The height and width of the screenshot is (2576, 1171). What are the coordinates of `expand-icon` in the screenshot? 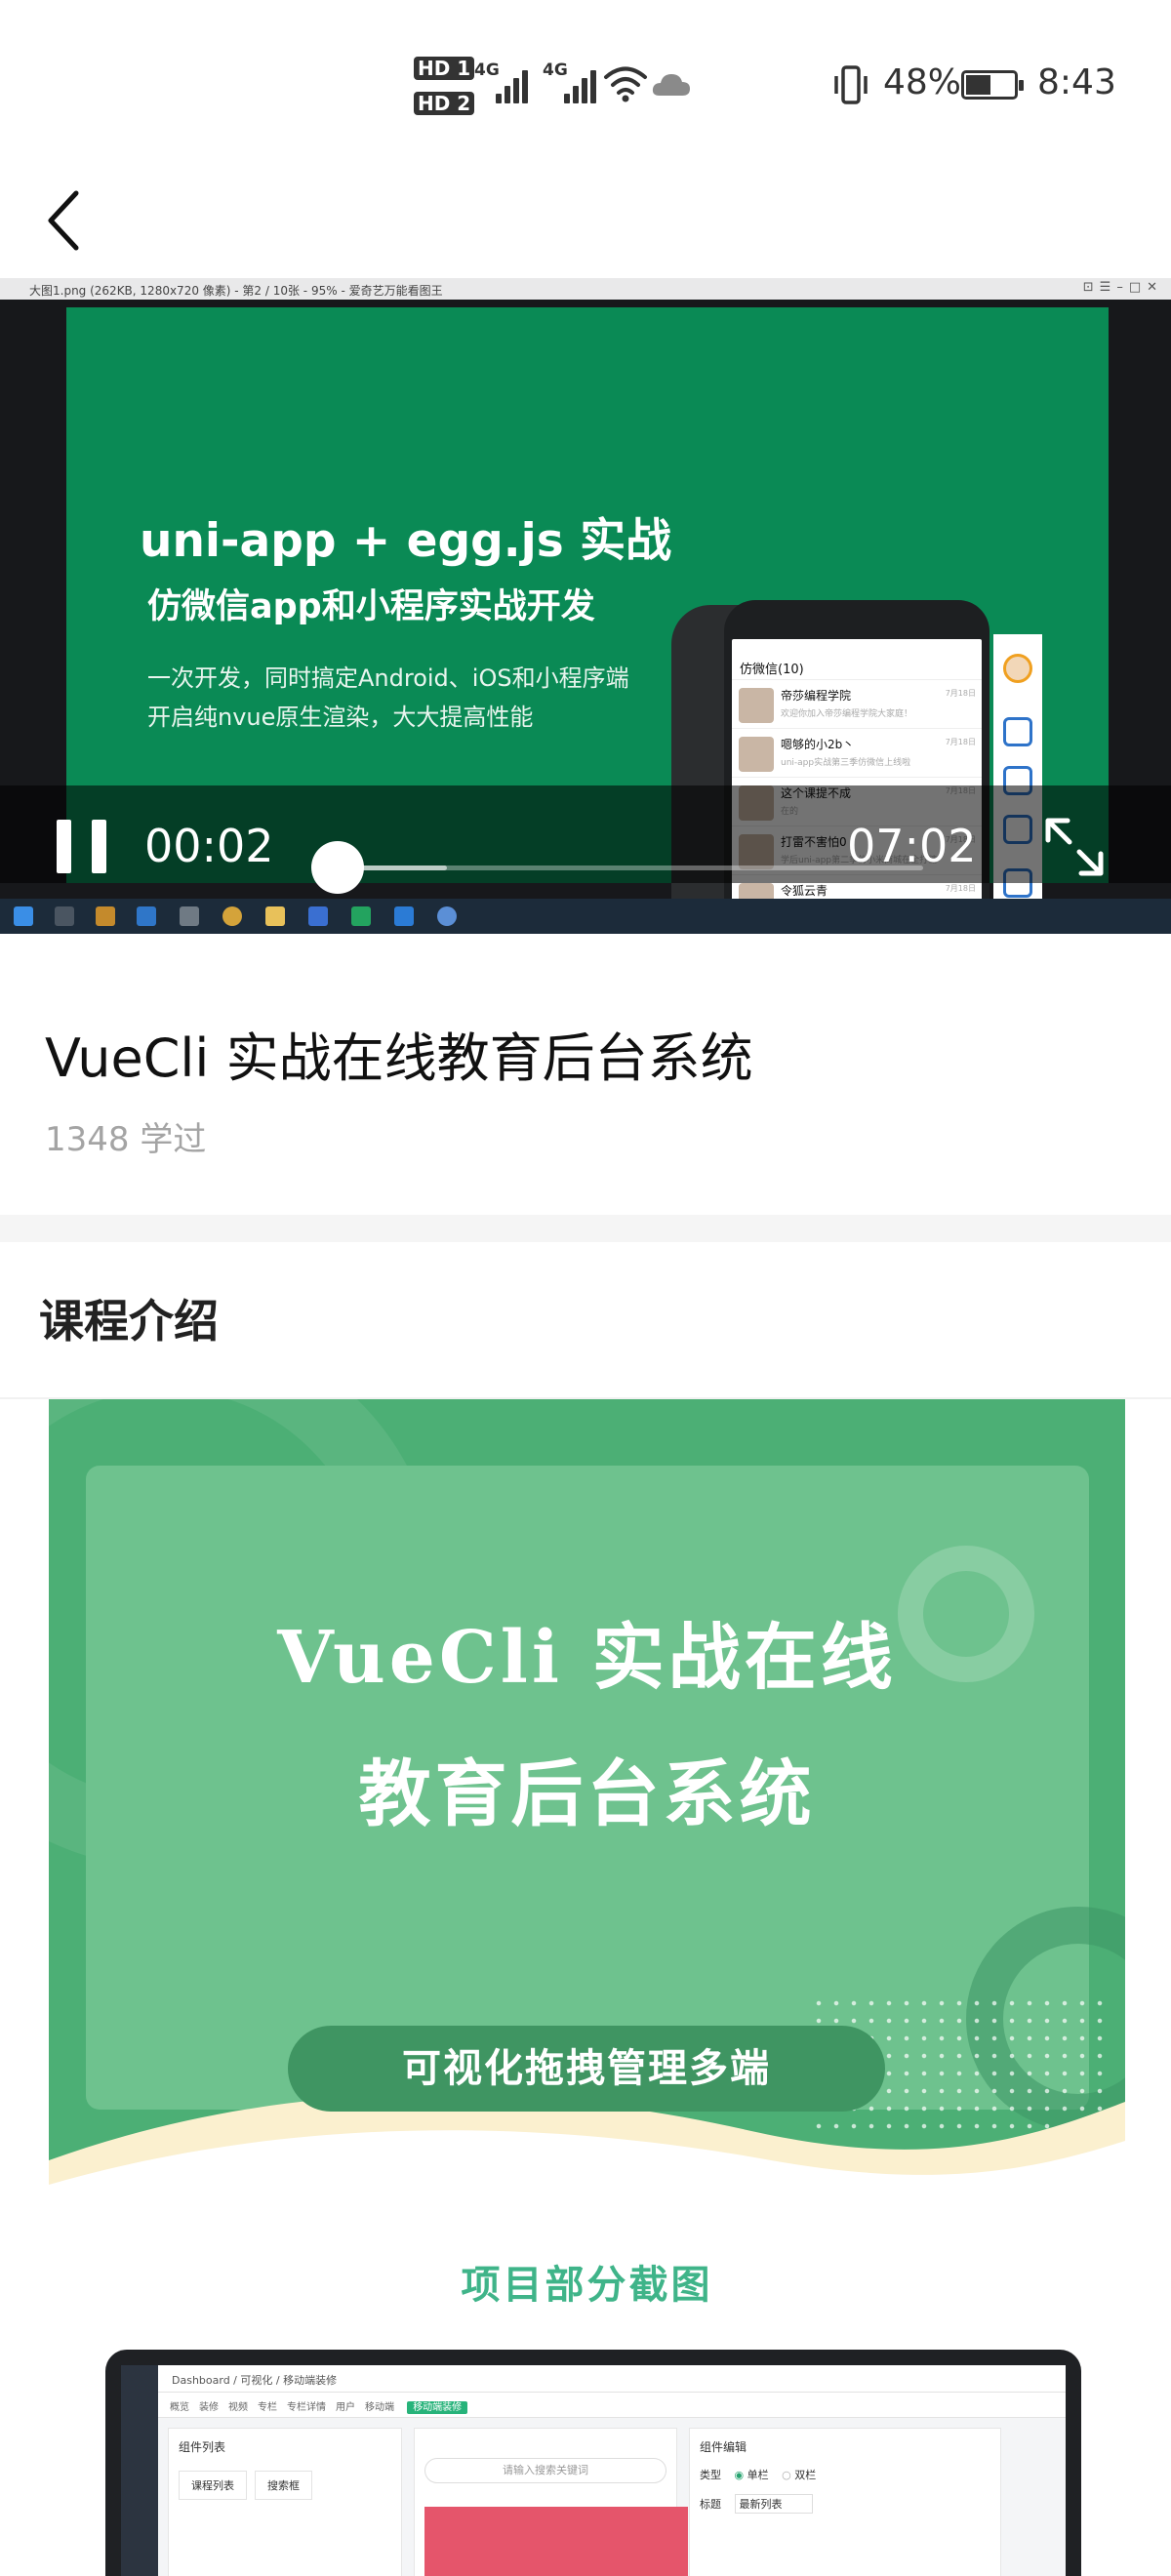 It's located at (1017, 731).